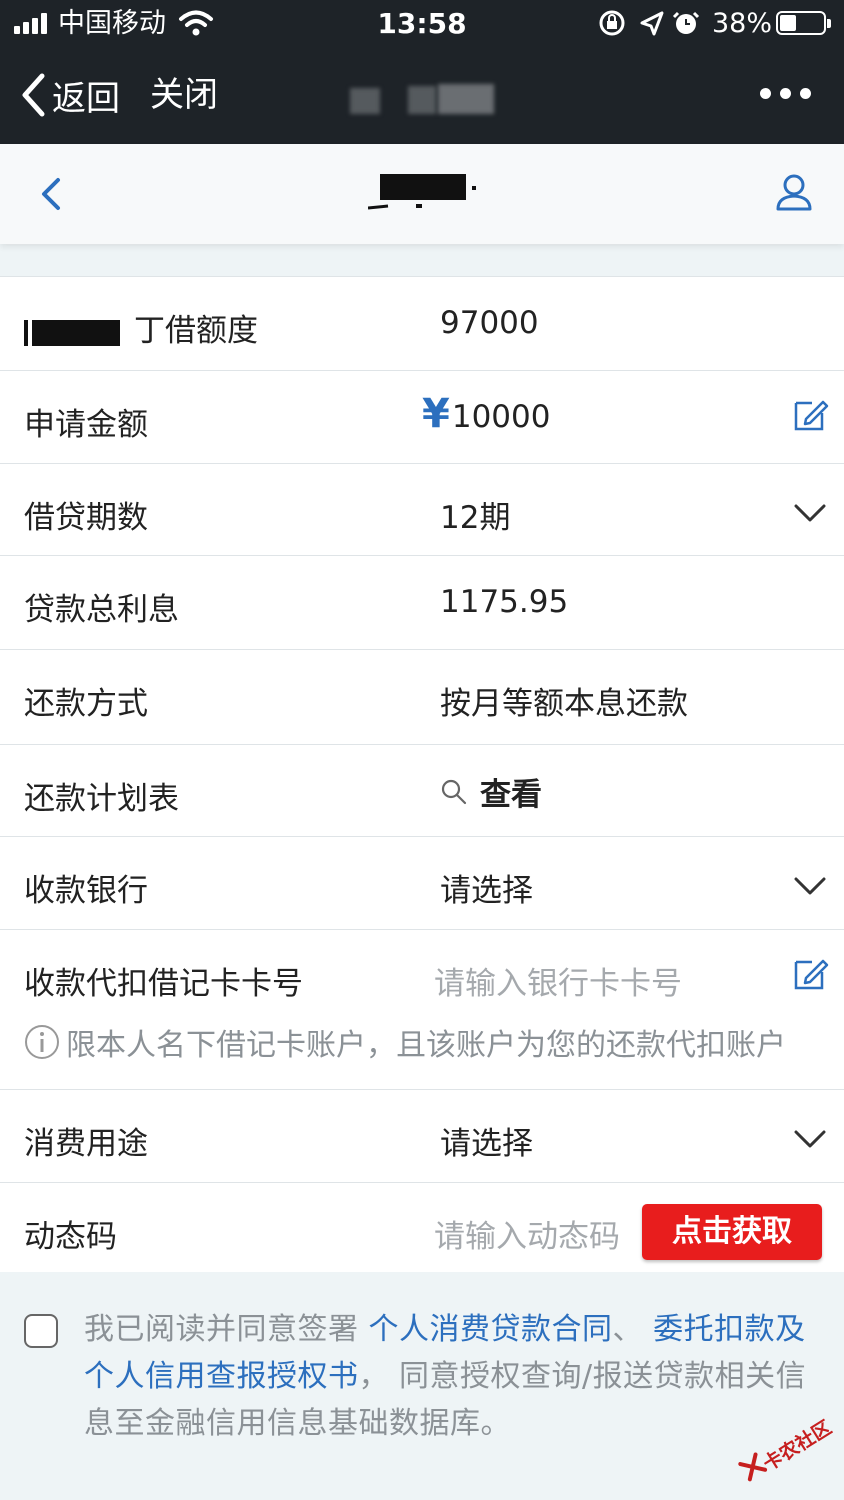 This screenshot has height=1500, width=844. I want to click on more-menu-button, so click(785, 93).